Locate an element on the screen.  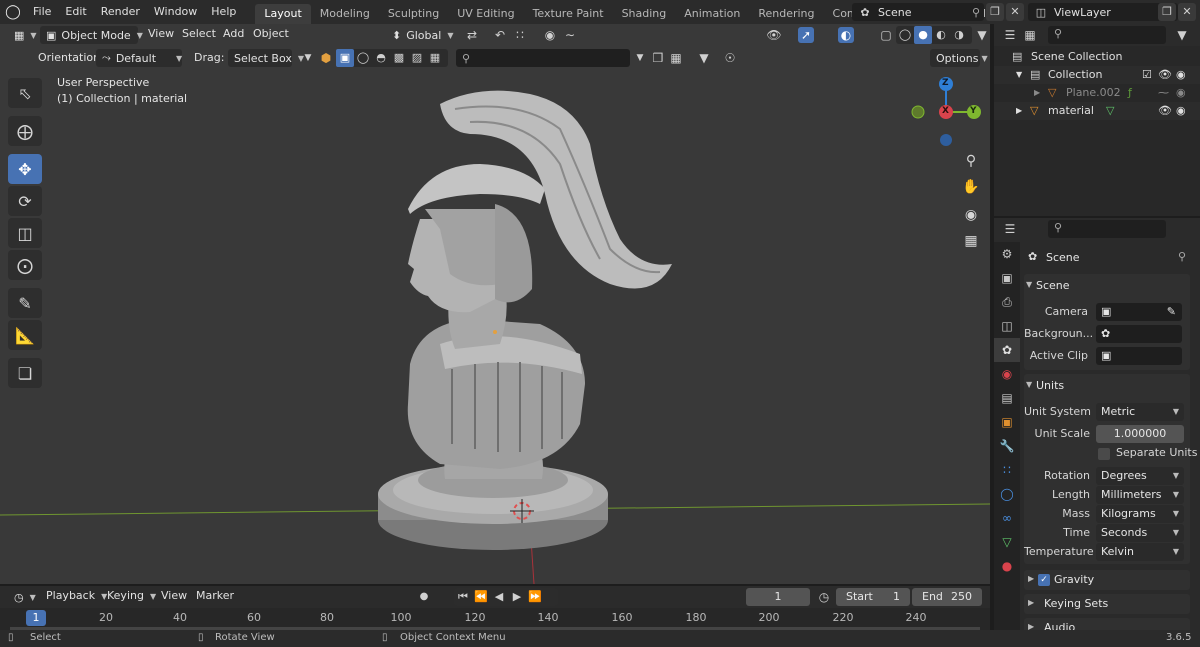
play-icon: ▶ is located at coordinates (517, 597).